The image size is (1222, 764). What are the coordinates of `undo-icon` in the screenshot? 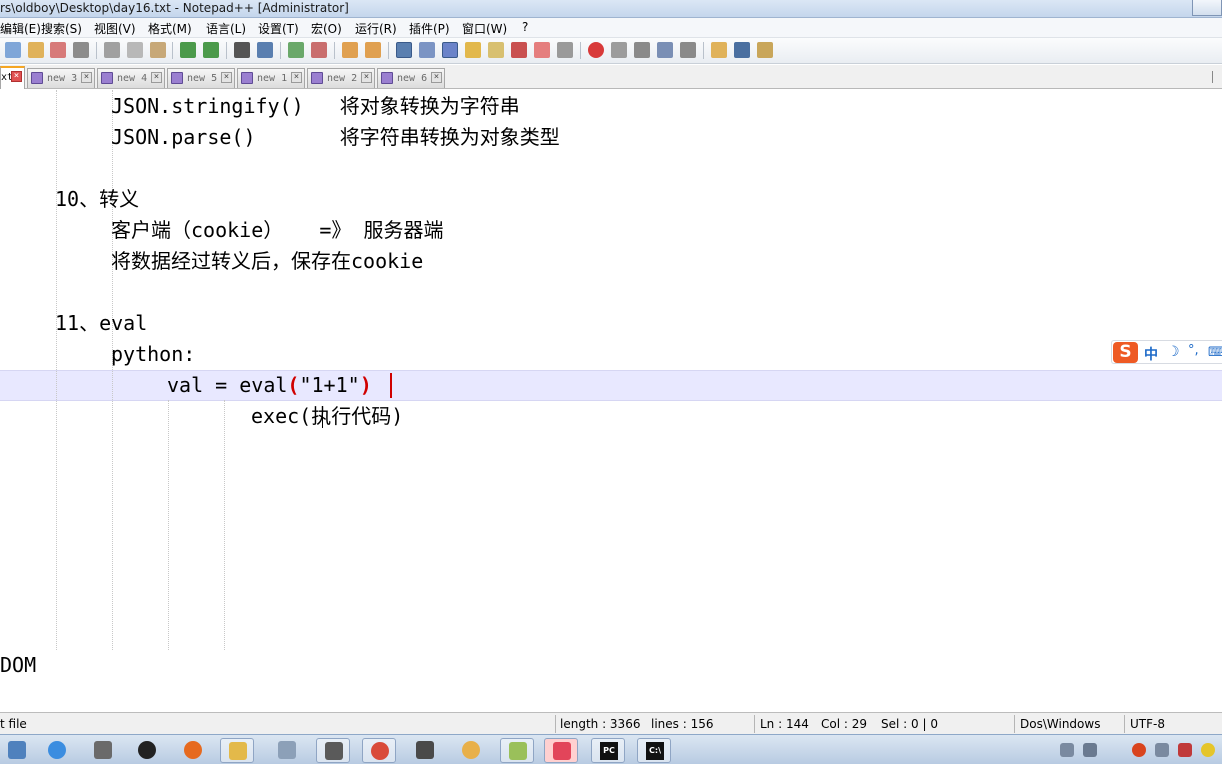 It's located at (188, 50).